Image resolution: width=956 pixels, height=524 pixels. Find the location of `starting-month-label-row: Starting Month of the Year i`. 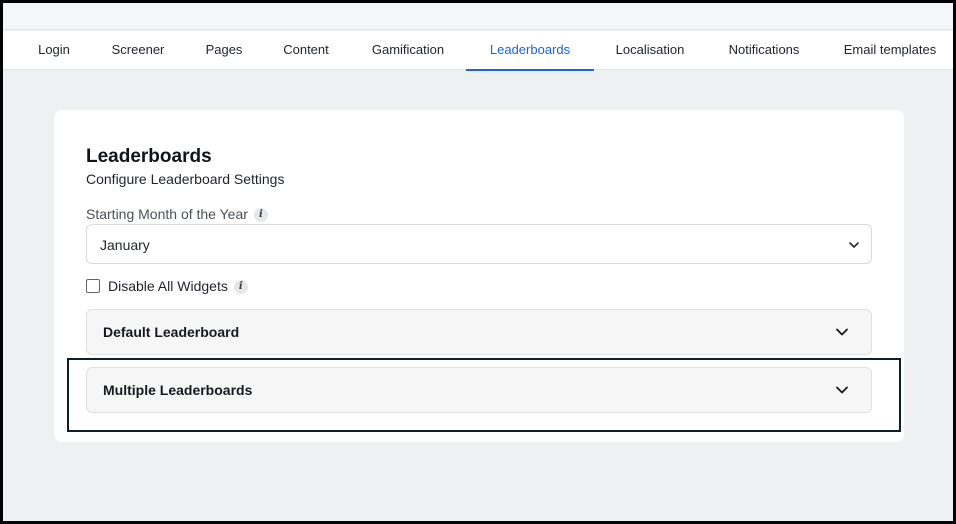

starting-month-label-row: Starting Month of the Year i is located at coordinates (177, 214).